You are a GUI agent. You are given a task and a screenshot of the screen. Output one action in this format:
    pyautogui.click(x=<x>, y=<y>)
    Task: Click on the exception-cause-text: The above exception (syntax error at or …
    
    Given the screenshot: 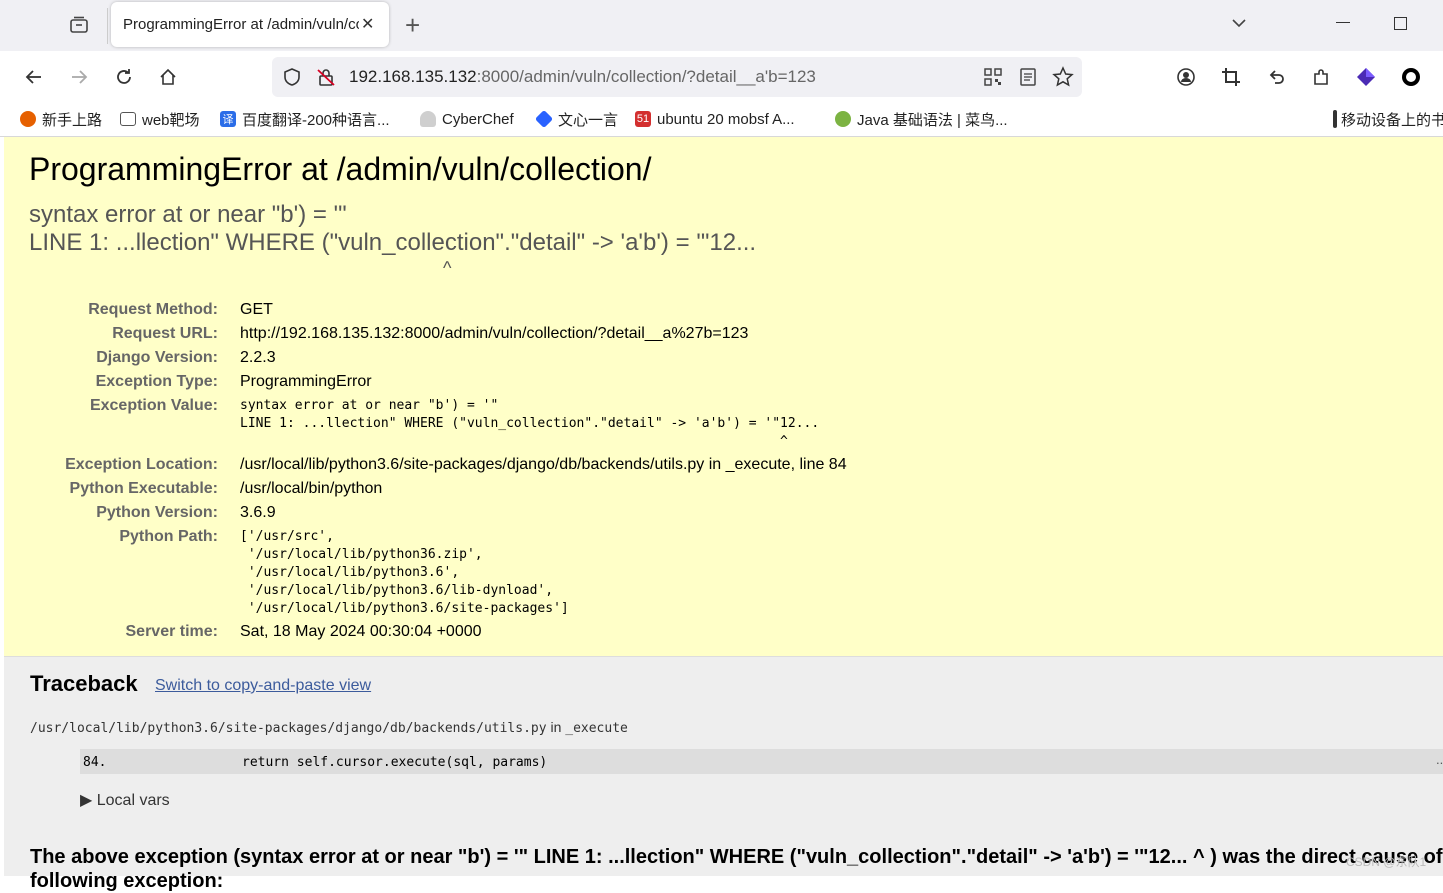 What is the action you would take?
    pyautogui.click(x=736, y=869)
    